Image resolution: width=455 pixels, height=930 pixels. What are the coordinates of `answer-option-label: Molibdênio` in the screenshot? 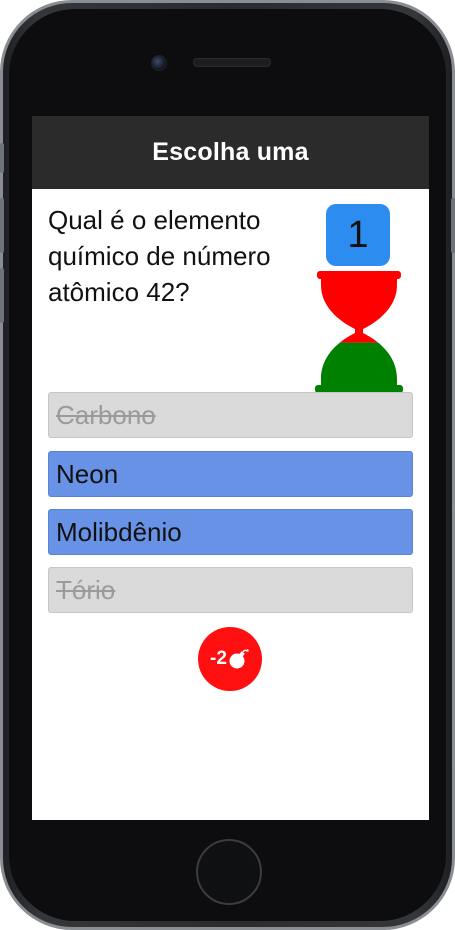 It's located at (119, 531).